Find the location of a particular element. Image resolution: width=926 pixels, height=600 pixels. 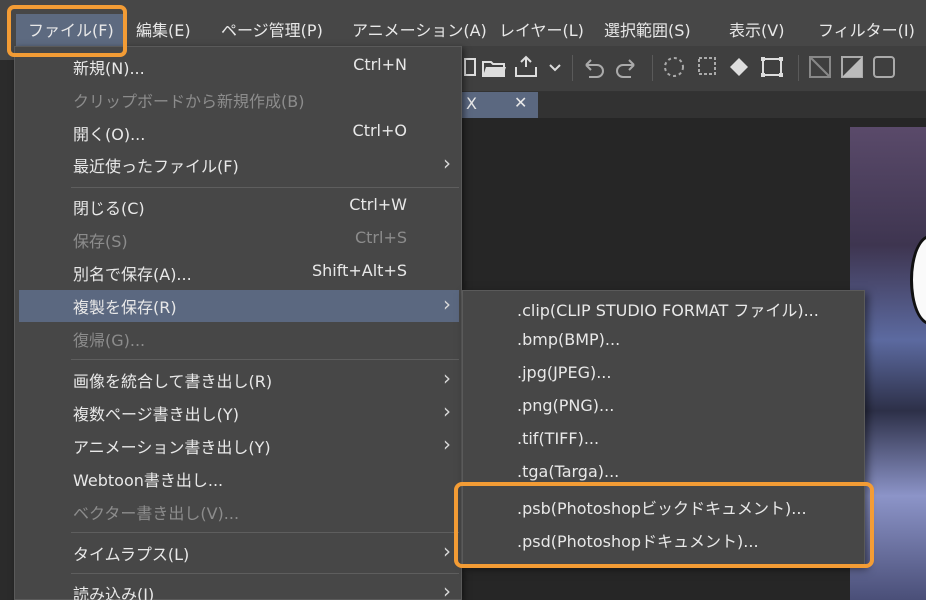

menu-item-label: 複製を保存(R) is located at coordinates (125, 307).